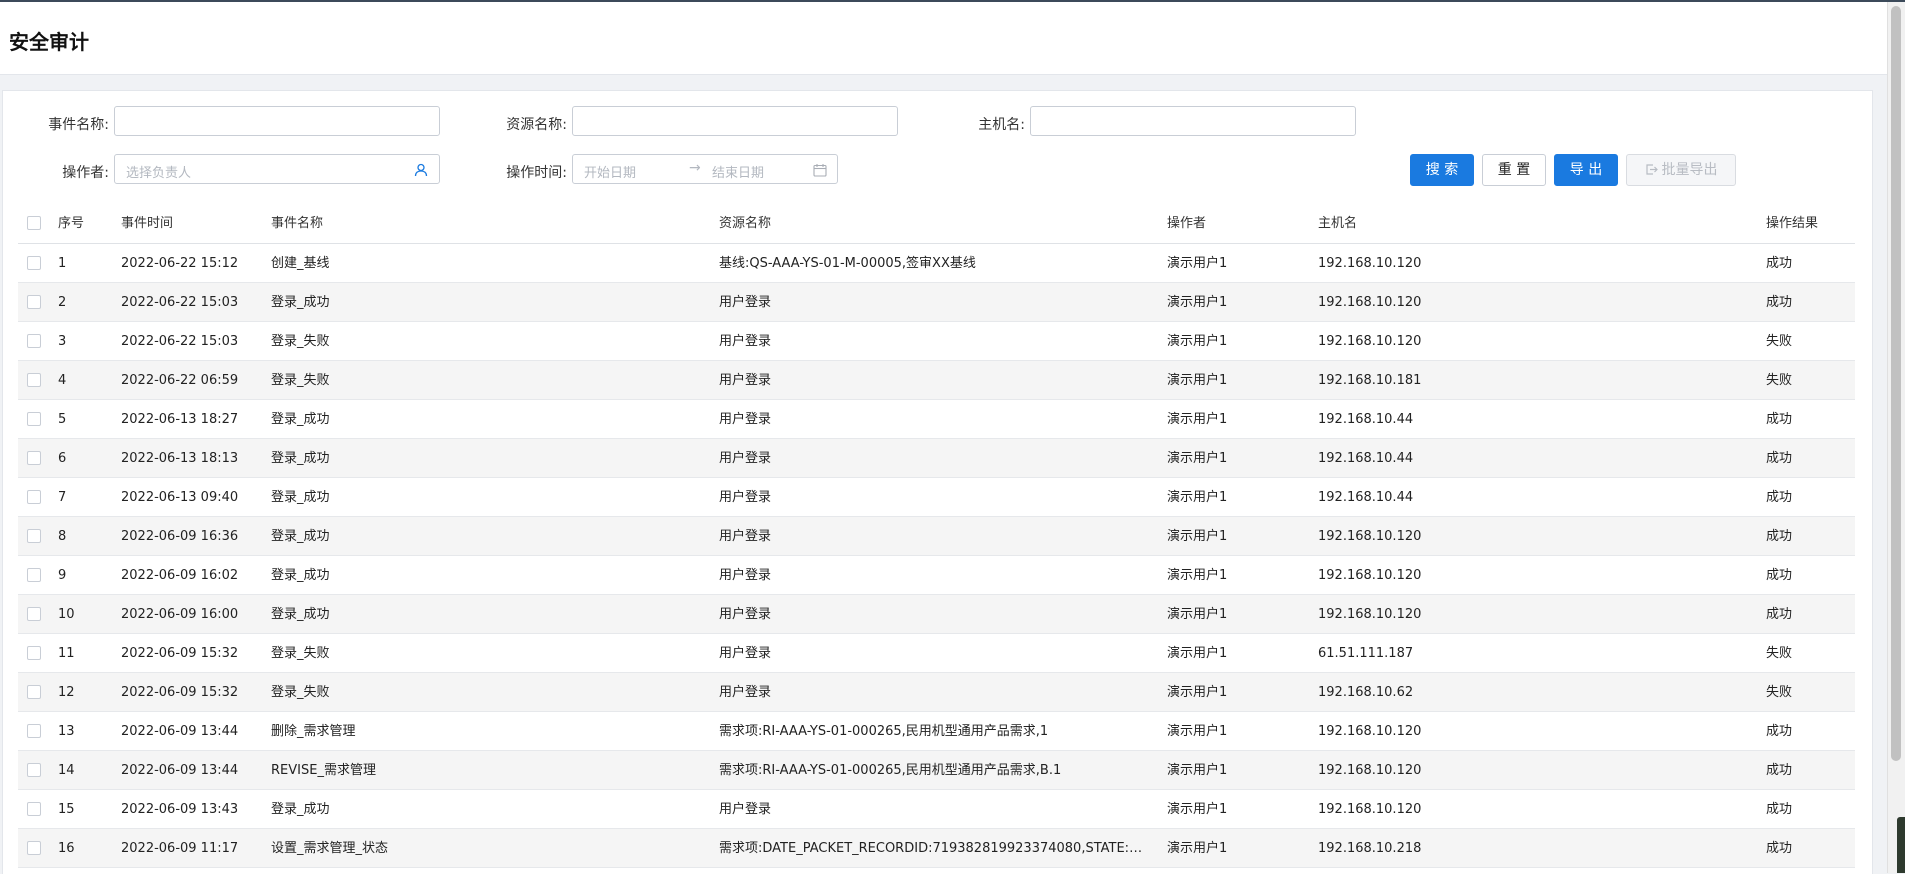 The height and width of the screenshot is (874, 1905). Describe the element at coordinates (180, 848) in the screenshot. I see `row-time: 2022-06-09 11:17` at that location.